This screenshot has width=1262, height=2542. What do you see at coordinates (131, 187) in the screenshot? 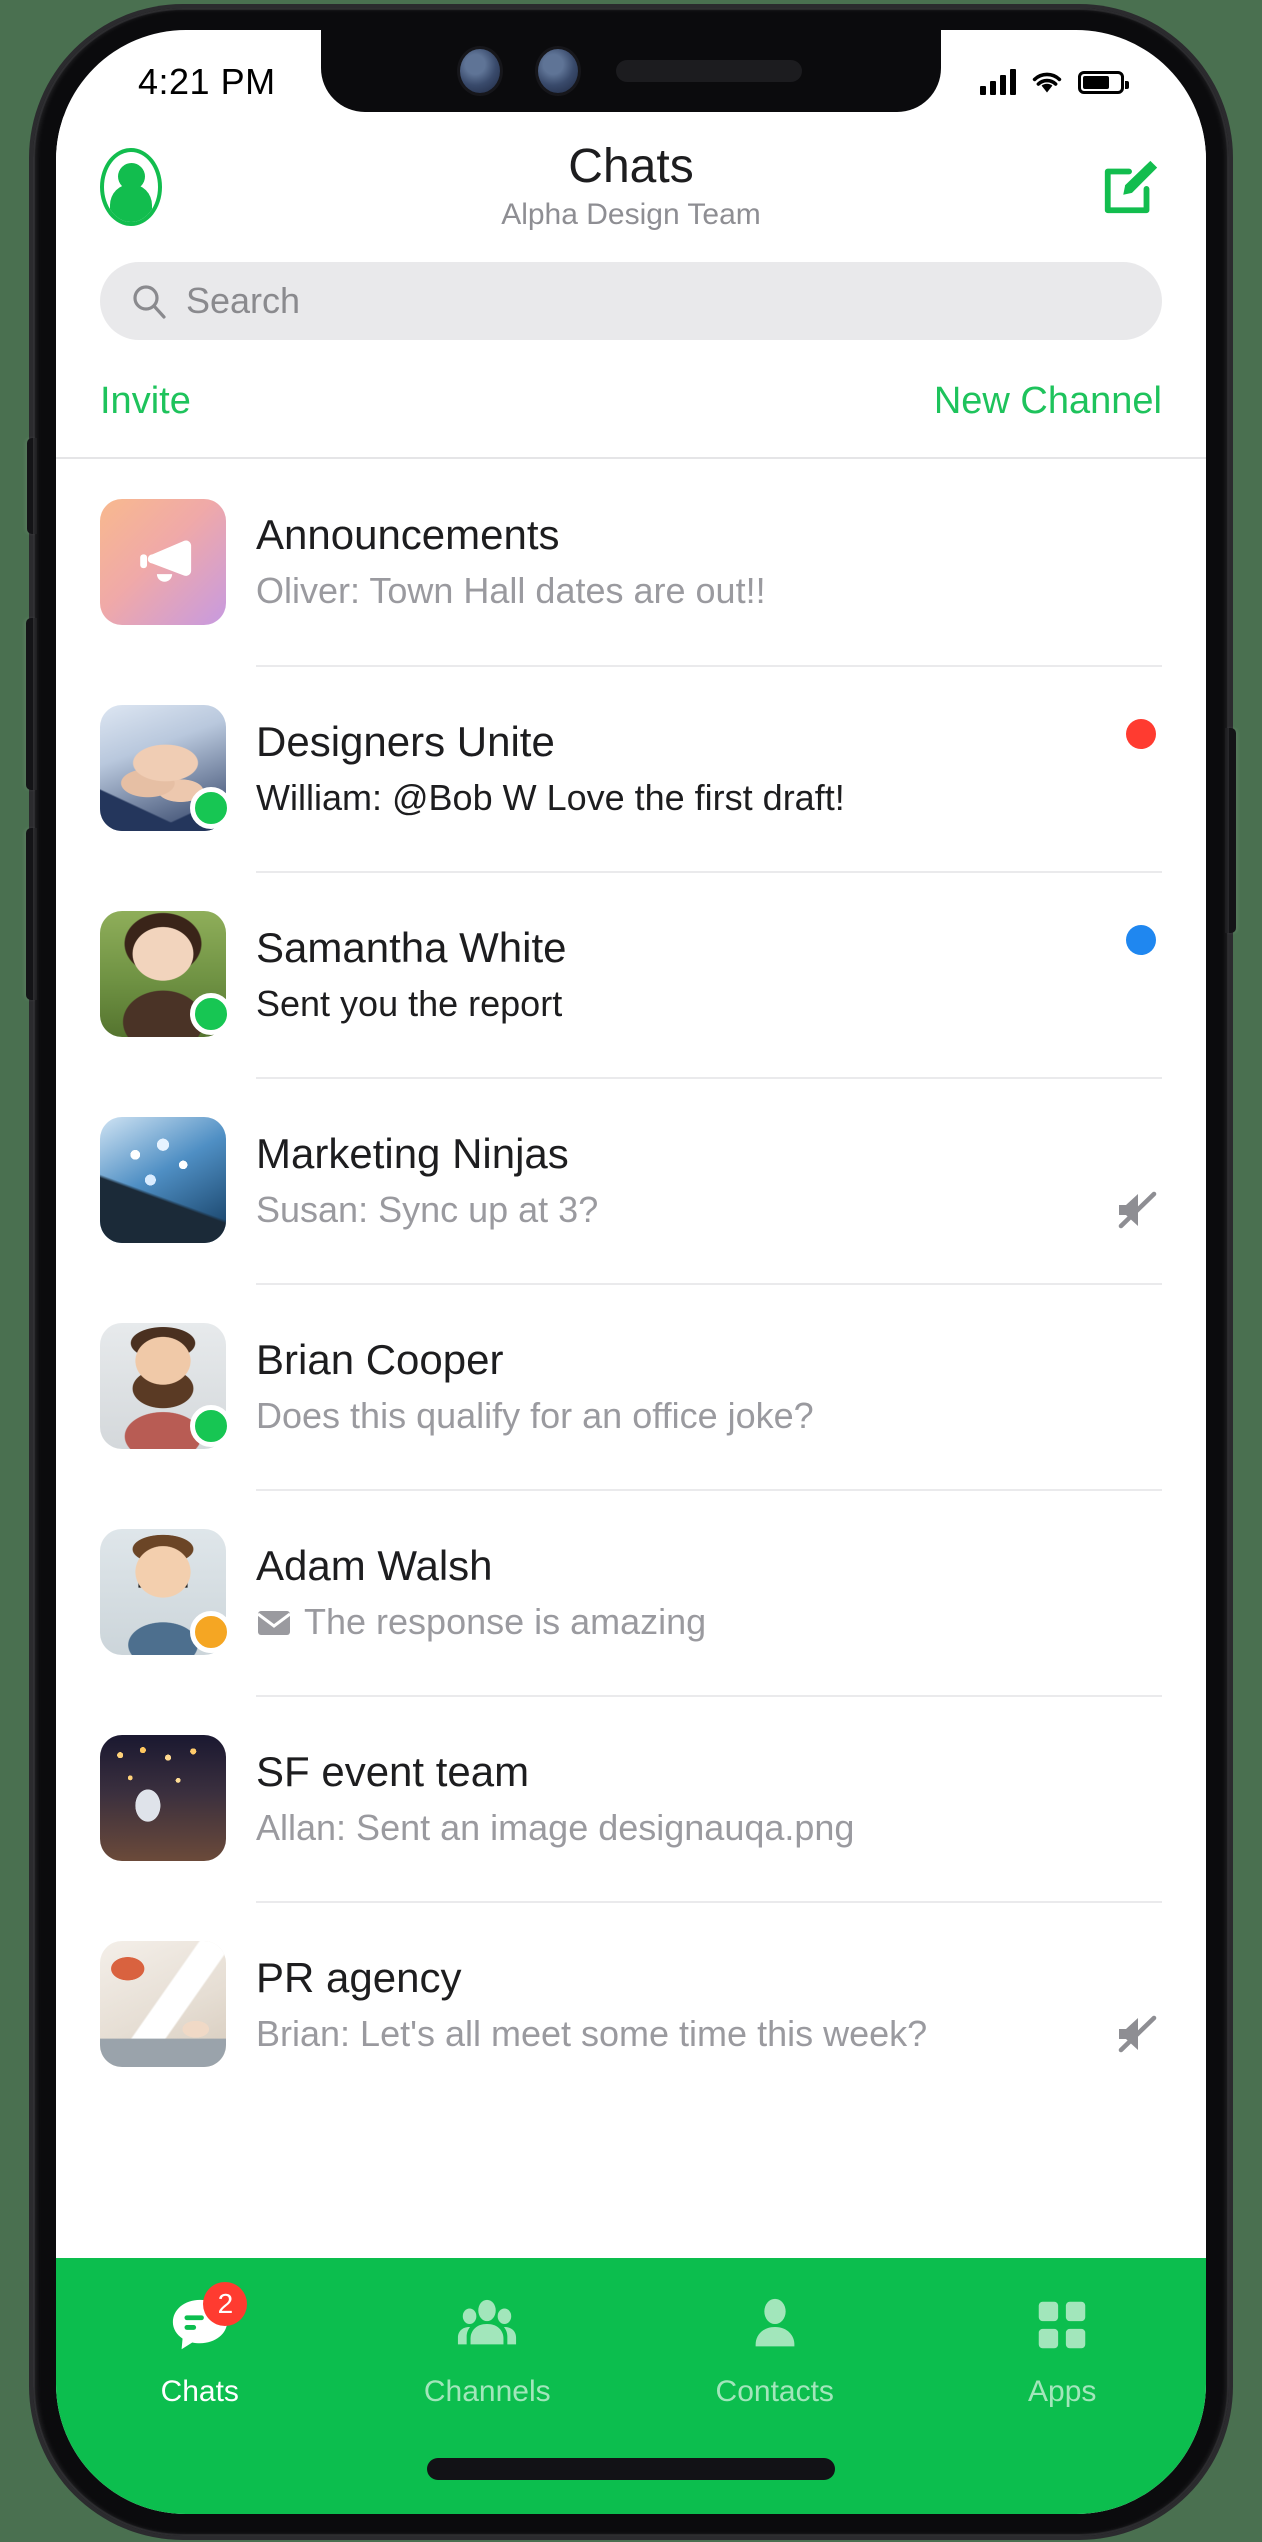
I see `profile-avatar-icon` at bounding box center [131, 187].